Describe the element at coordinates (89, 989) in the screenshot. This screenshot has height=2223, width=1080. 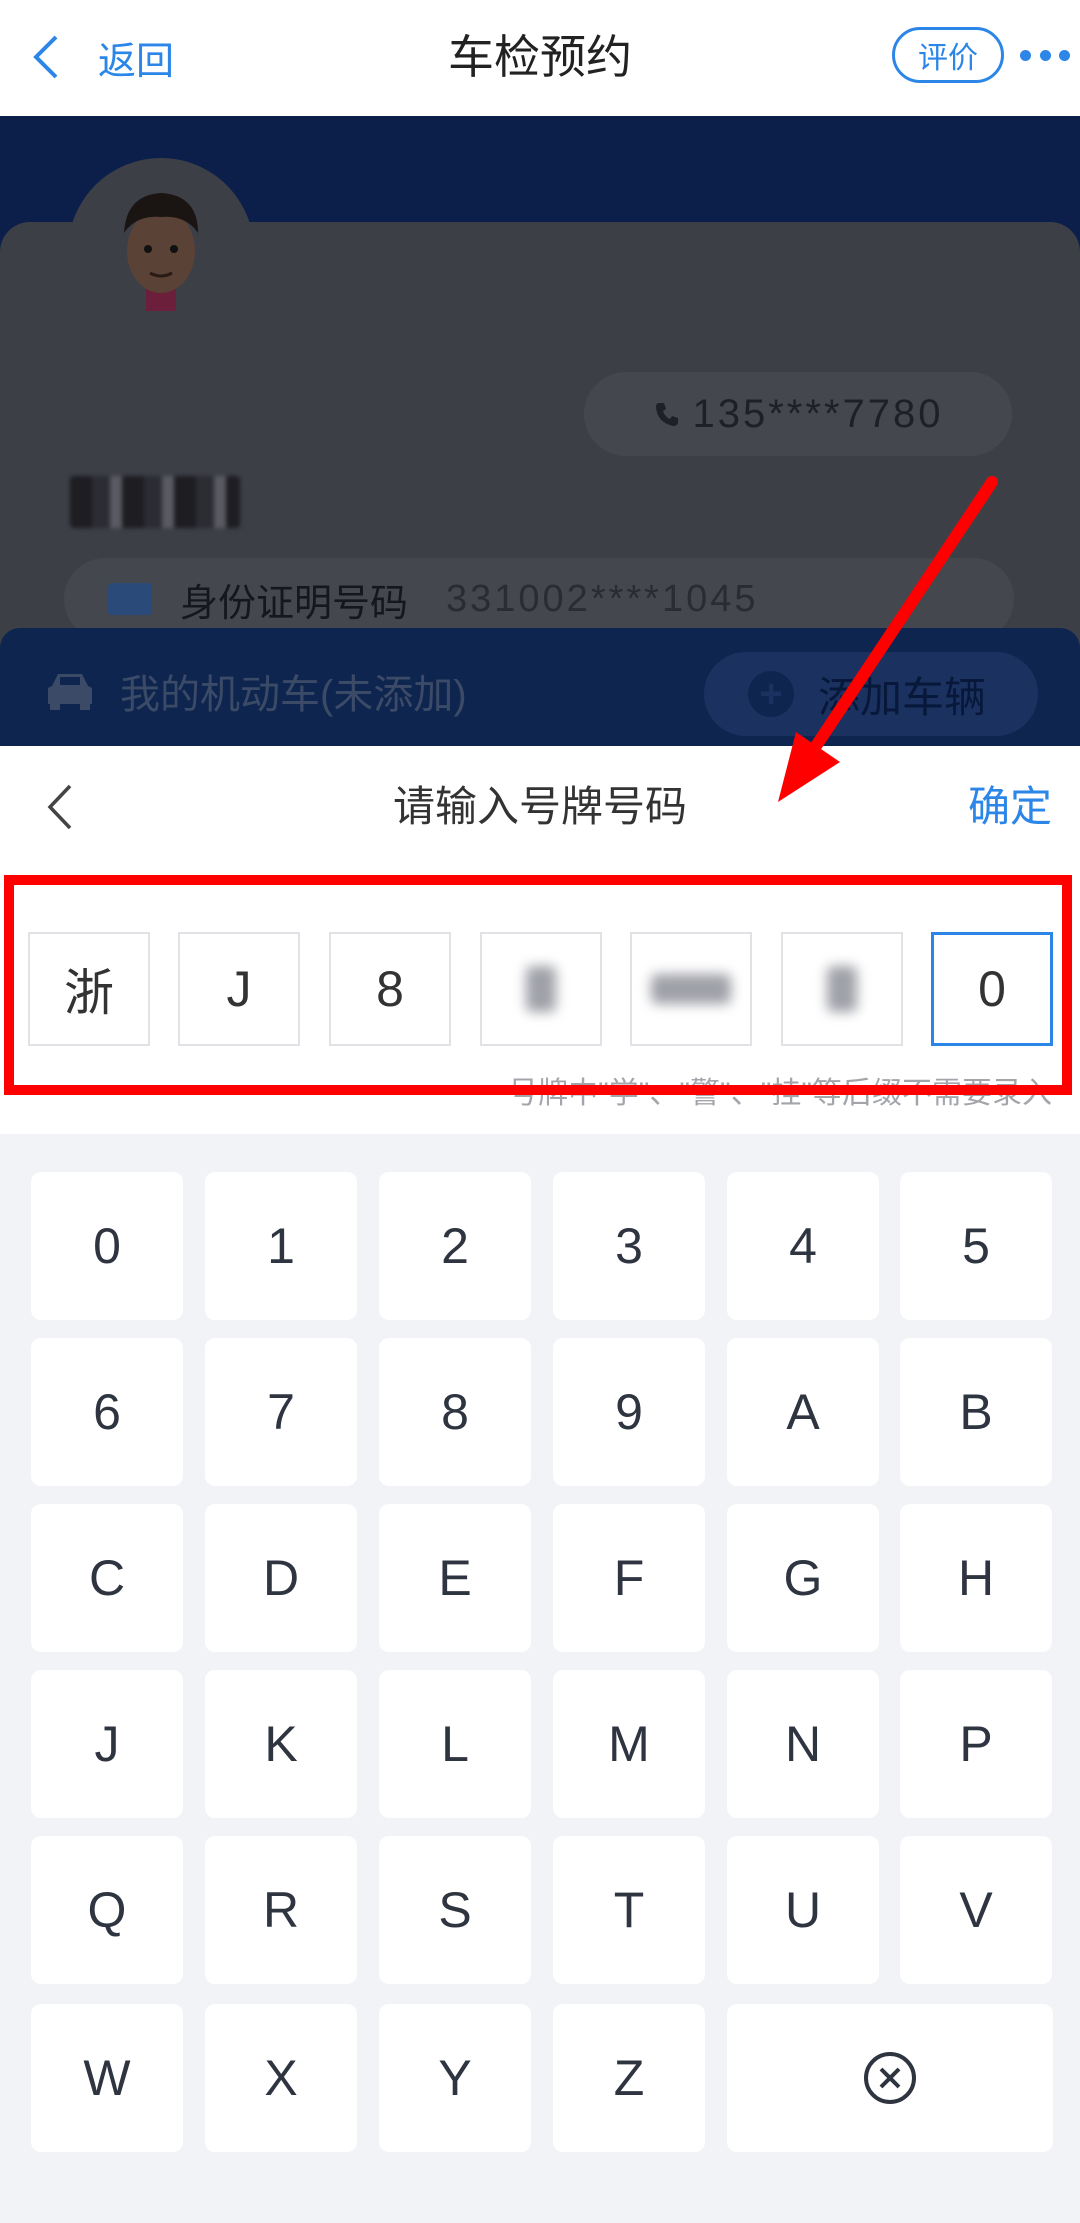
I see `plate-char-box: 浙` at that location.